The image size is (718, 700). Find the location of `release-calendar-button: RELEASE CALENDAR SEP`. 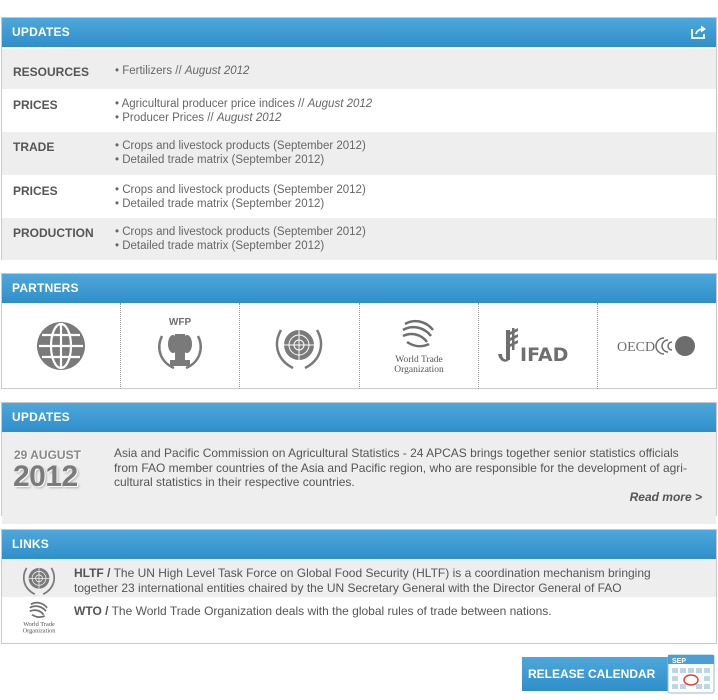

release-calendar-button: RELEASE CALENDAR SEP is located at coordinates (618, 674).